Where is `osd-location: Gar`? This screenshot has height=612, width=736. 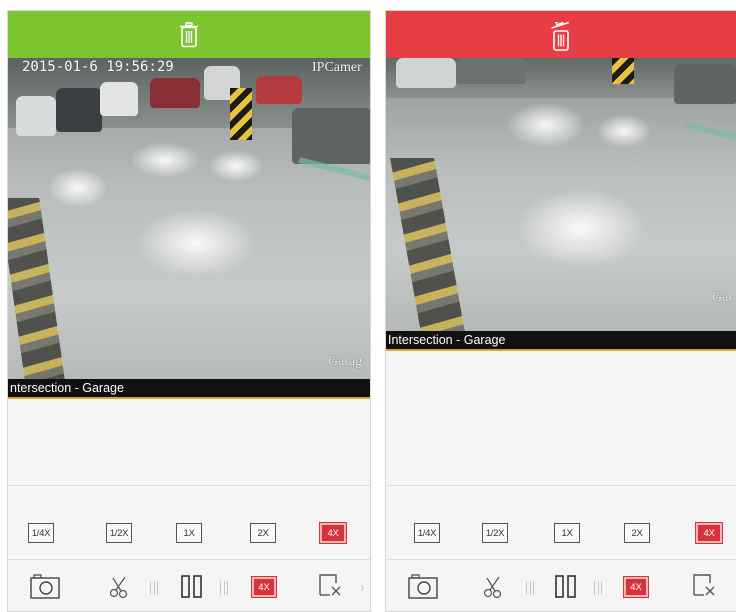 osd-location: Gar is located at coordinates (722, 297).